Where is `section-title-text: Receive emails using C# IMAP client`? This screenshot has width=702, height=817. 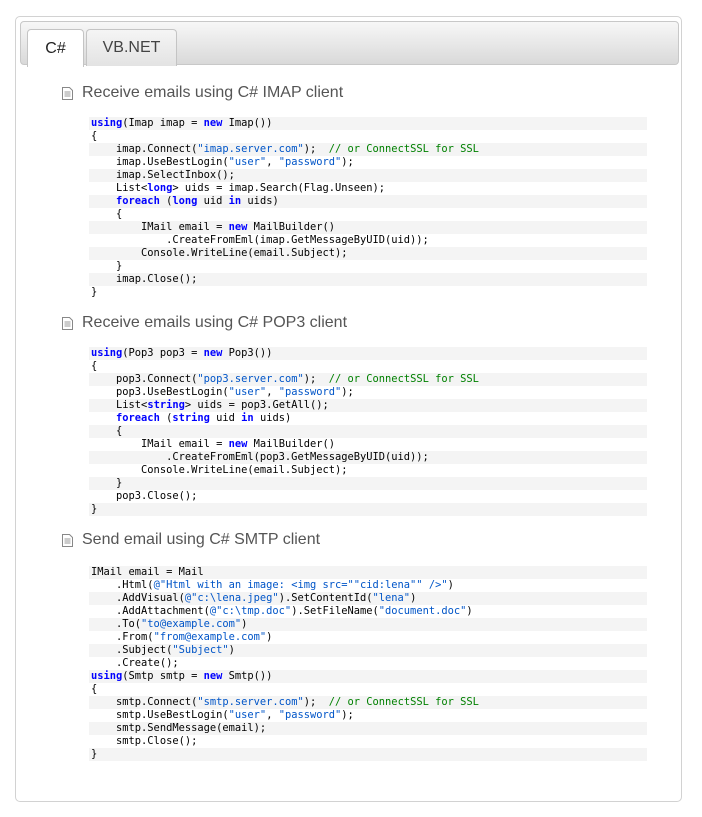
section-title-text: Receive emails using C# IMAP client is located at coordinates (213, 92).